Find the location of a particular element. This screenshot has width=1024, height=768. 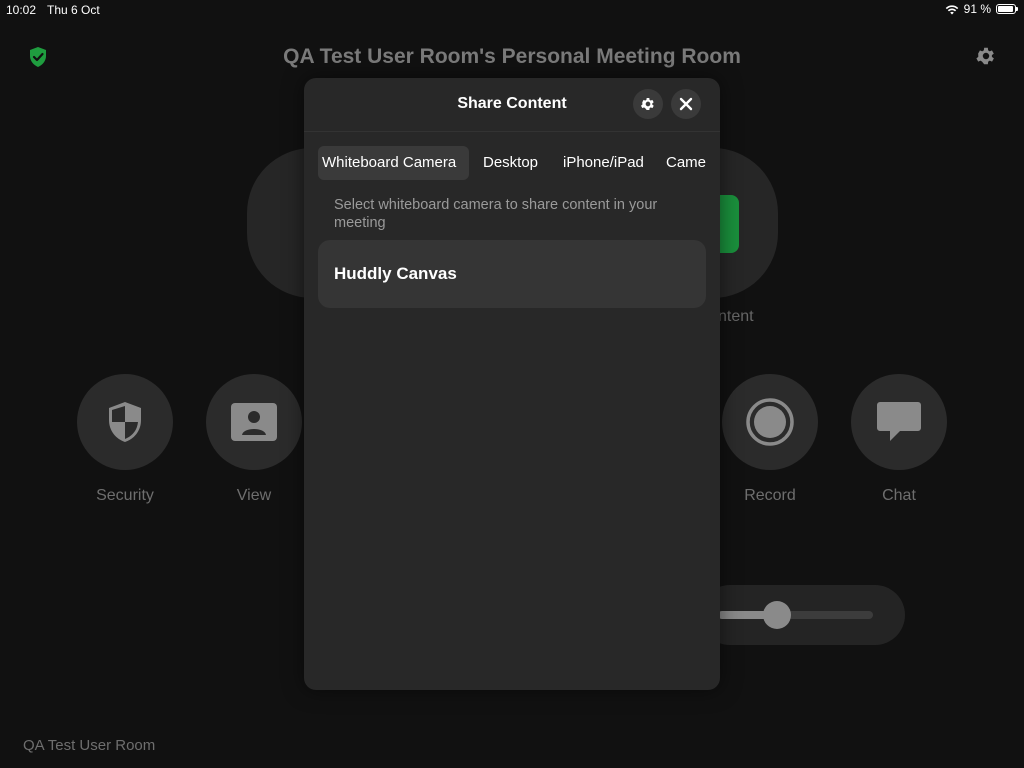

status-bar: 10:02 Thu 6 Oct 91 % is located at coordinates (512, 10).